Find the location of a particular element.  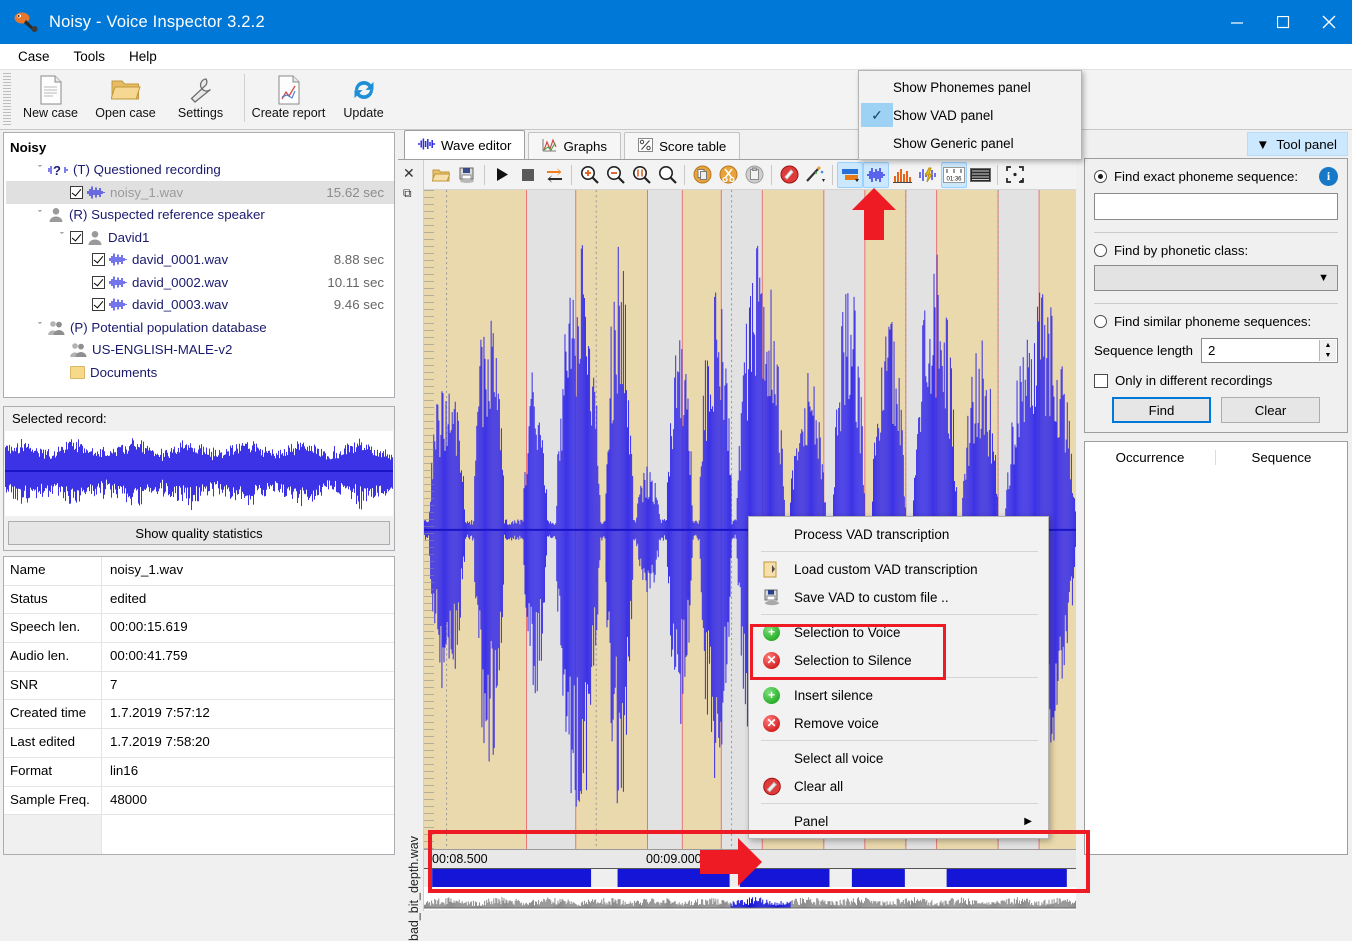

info-icon: i is located at coordinates (1328, 176).